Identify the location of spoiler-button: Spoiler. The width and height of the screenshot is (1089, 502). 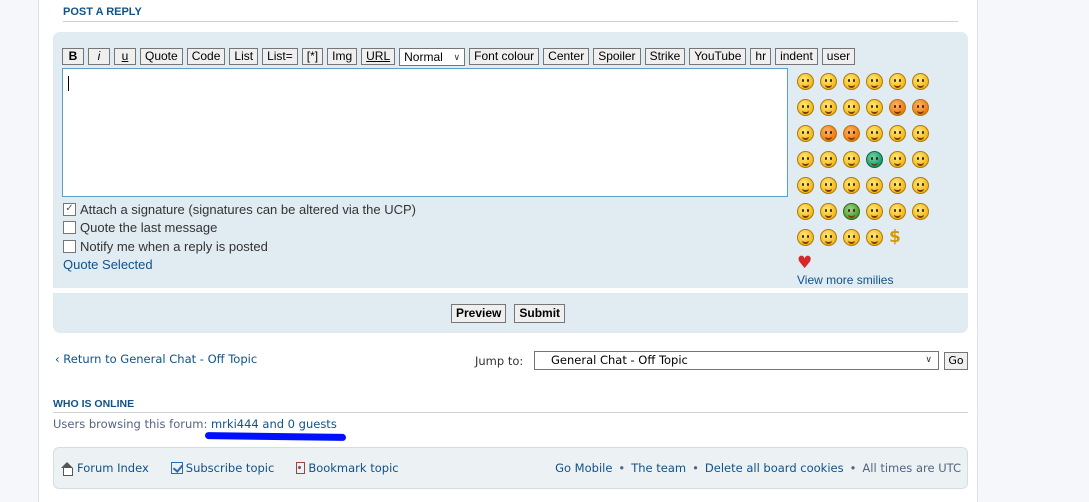
(617, 56).